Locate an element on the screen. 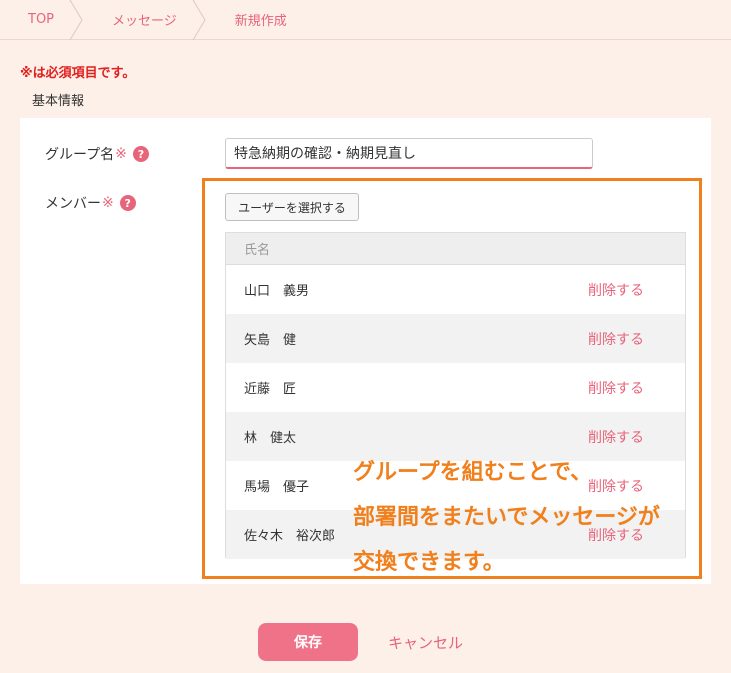 The width and height of the screenshot is (731, 673). table-row: 矢島 健 削除する is located at coordinates (455, 338).